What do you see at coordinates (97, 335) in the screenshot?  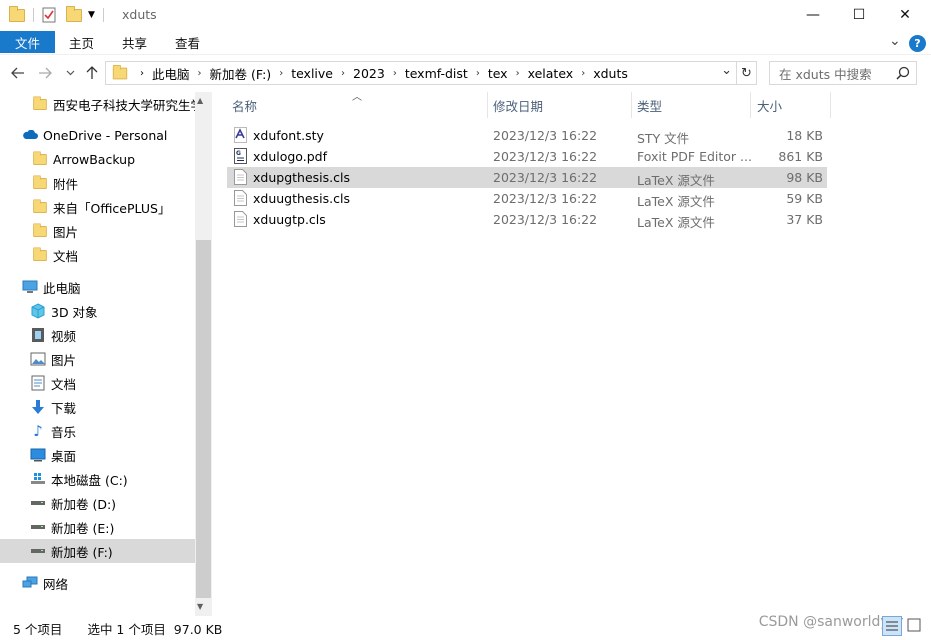 I see `nav-item-videos: 视频` at bounding box center [97, 335].